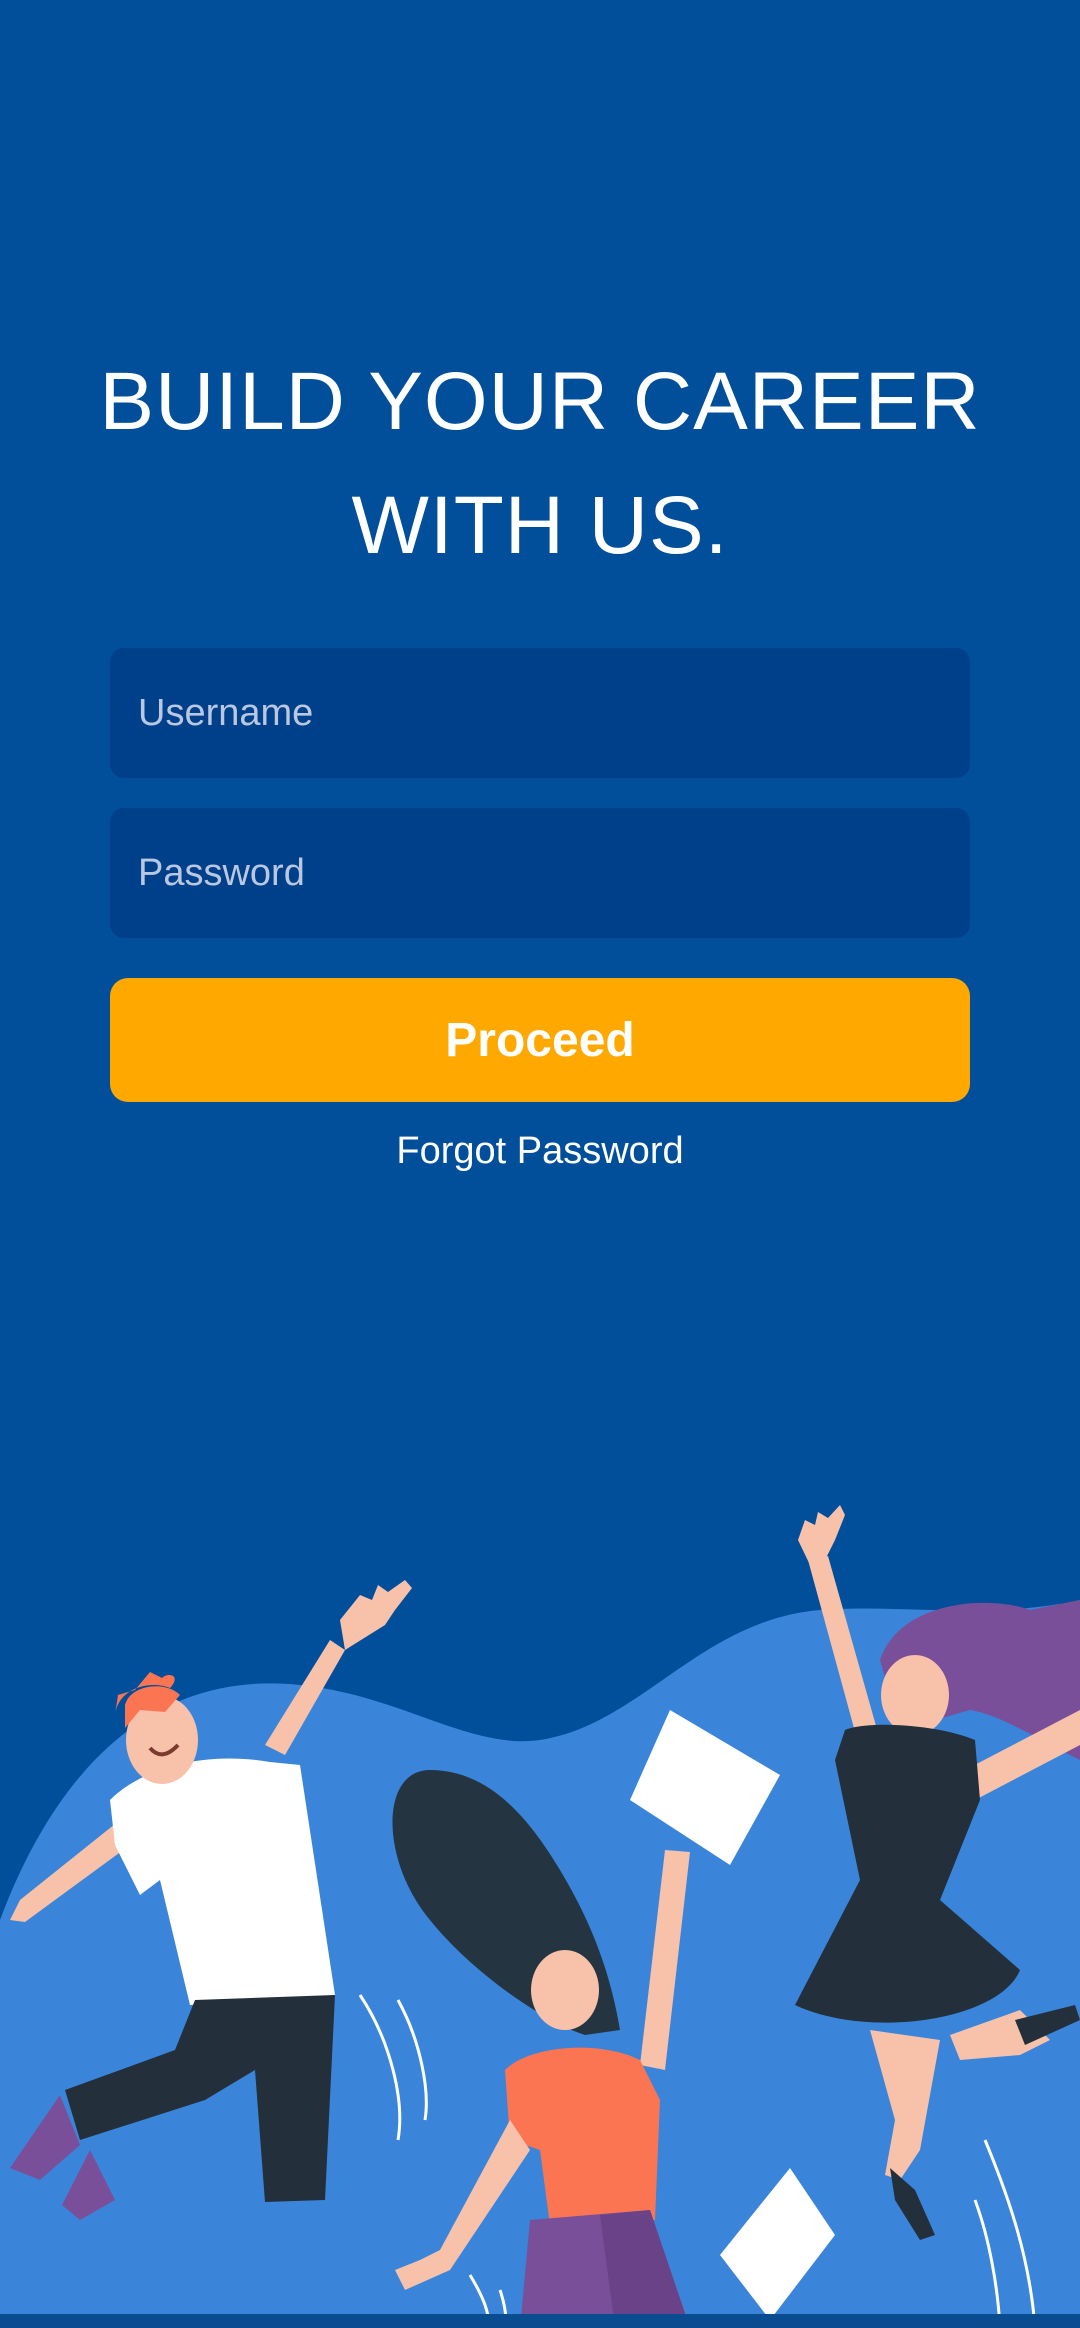 The width and height of the screenshot is (1080, 2328). I want to click on username-field, so click(540, 713).